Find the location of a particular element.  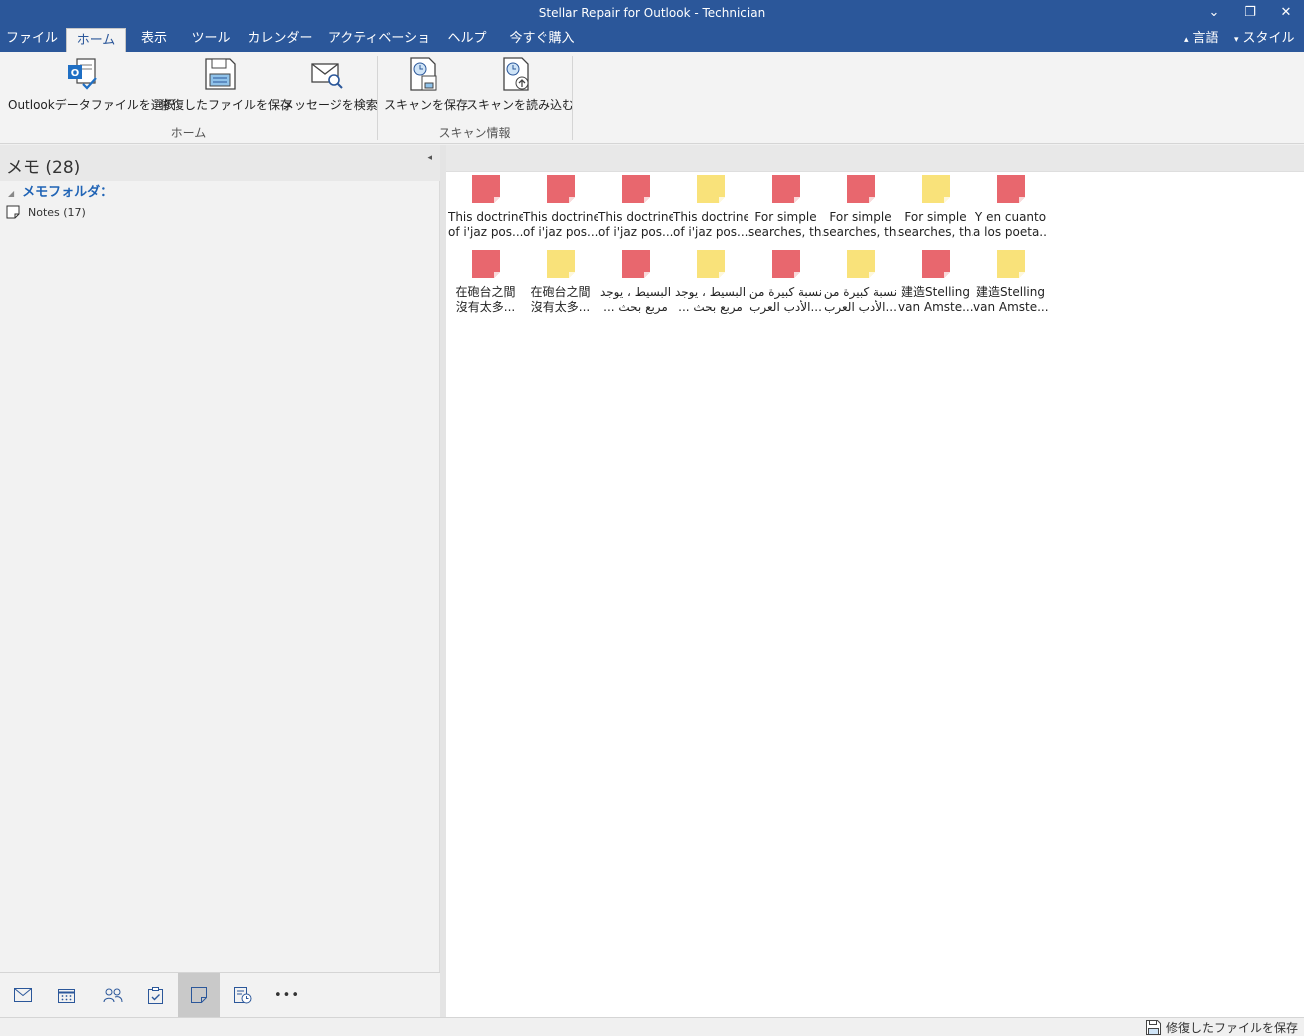

minimize-button: ⌄ is located at coordinates (1214, 13).